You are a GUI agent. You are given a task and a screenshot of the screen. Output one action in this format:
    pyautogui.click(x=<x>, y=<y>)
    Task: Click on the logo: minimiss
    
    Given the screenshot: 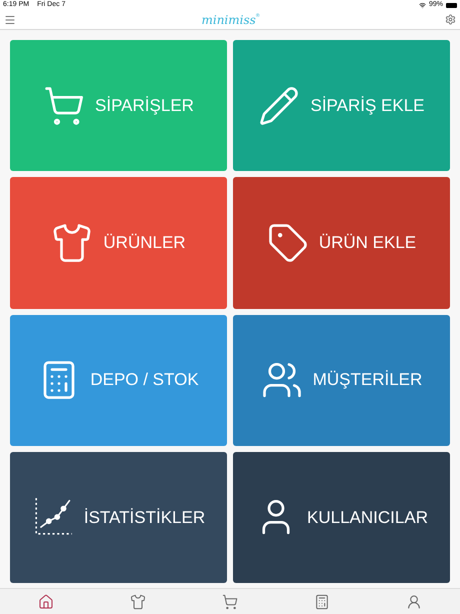 What is the action you would take?
    pyautogui.click(x=228, y=20)
    